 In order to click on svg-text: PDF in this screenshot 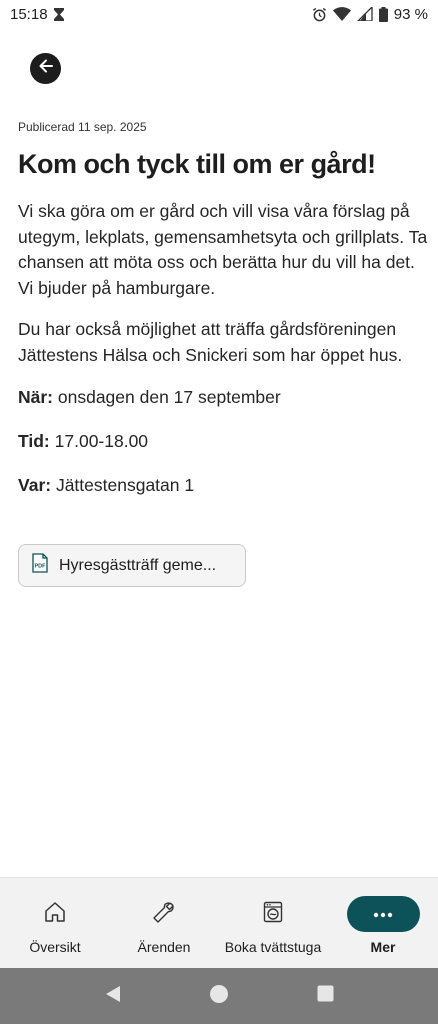, I will do `click(41, 567)`.